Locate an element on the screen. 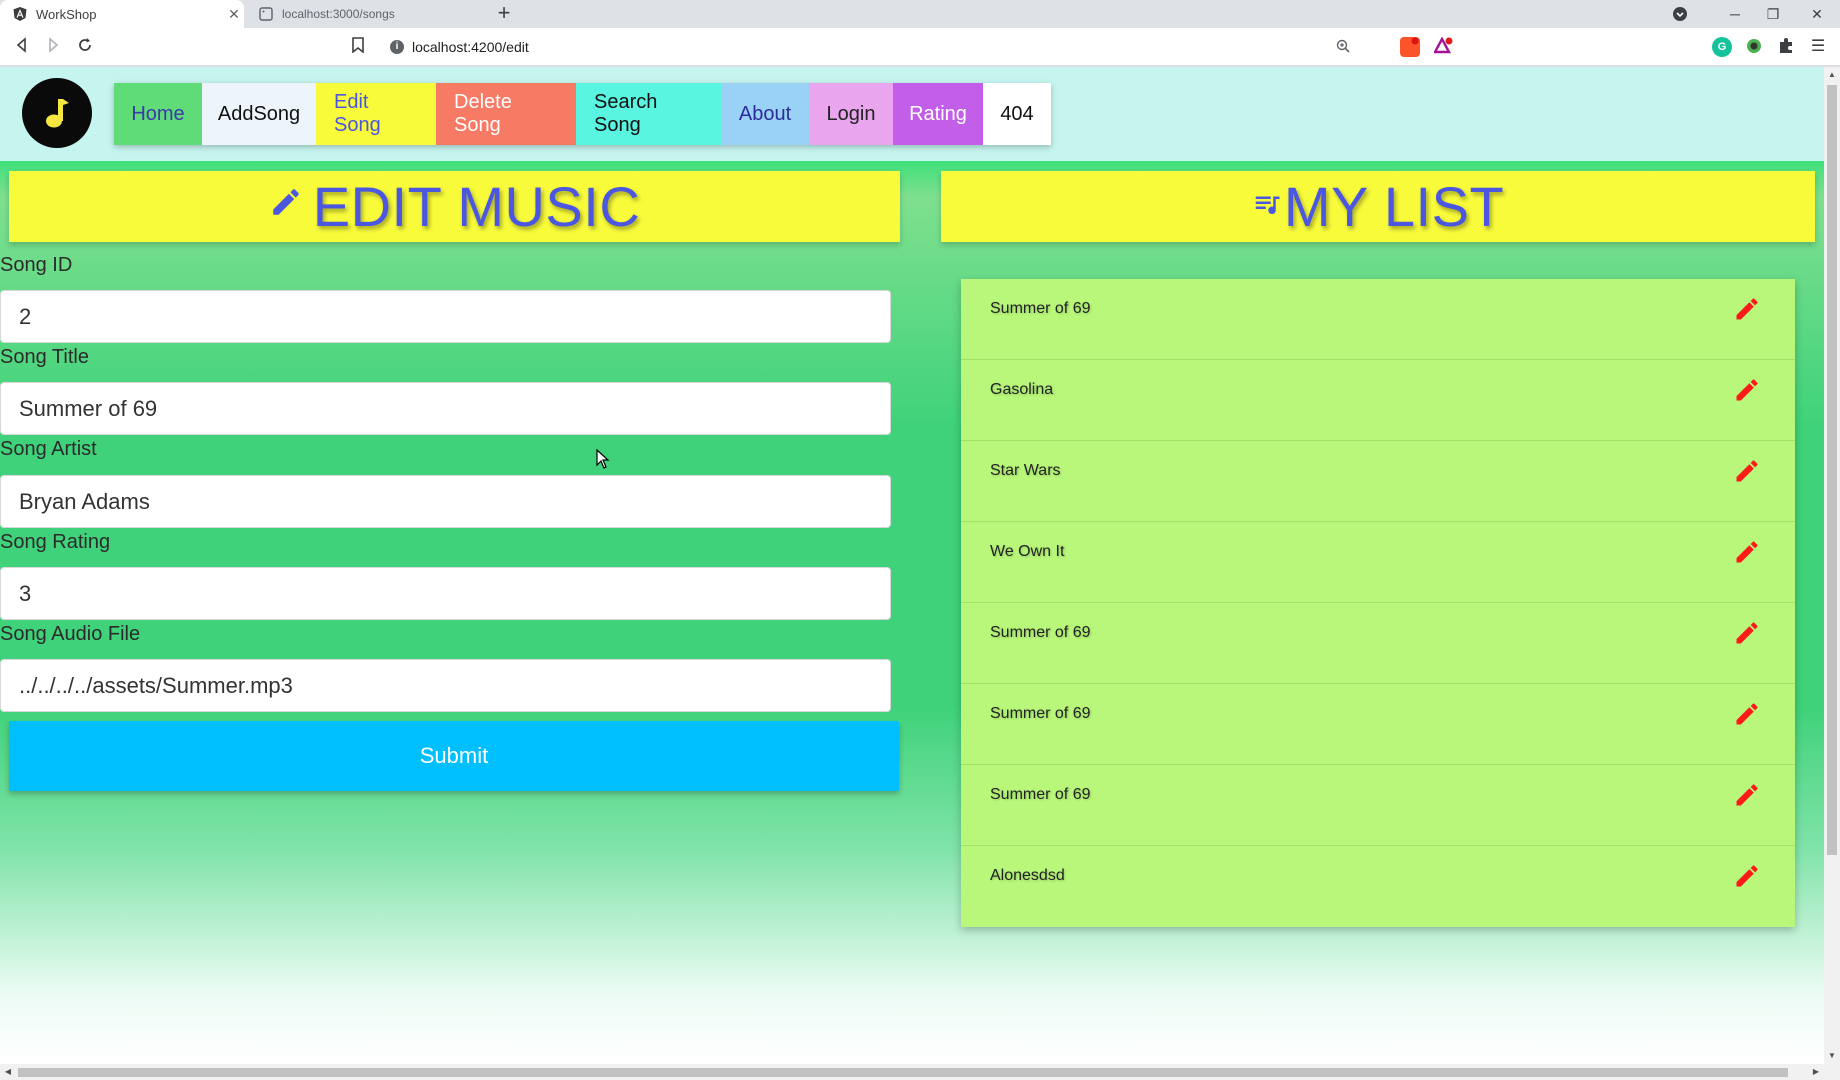  grammarly-icon: G is located at coordinates (1722, 47).